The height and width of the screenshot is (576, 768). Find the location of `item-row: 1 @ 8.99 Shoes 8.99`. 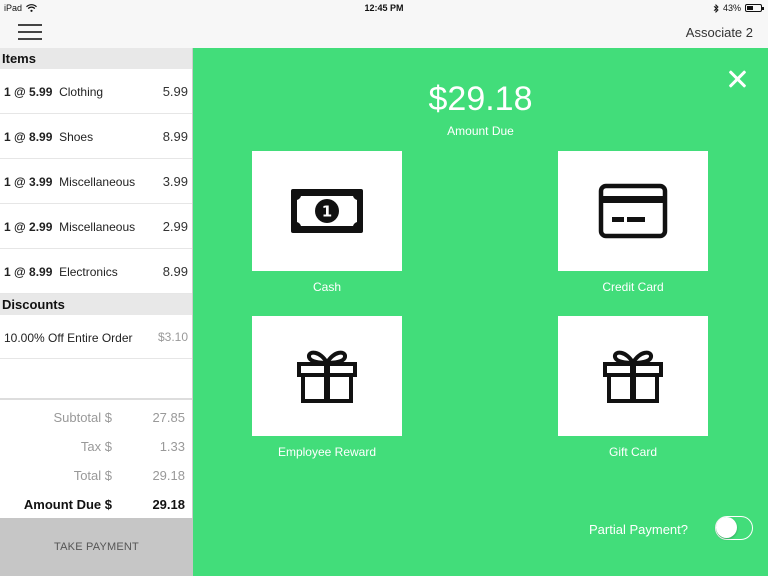

item-row: 1 @ 8.99 Shoes 8.99 is located at coordinates (96, 136).